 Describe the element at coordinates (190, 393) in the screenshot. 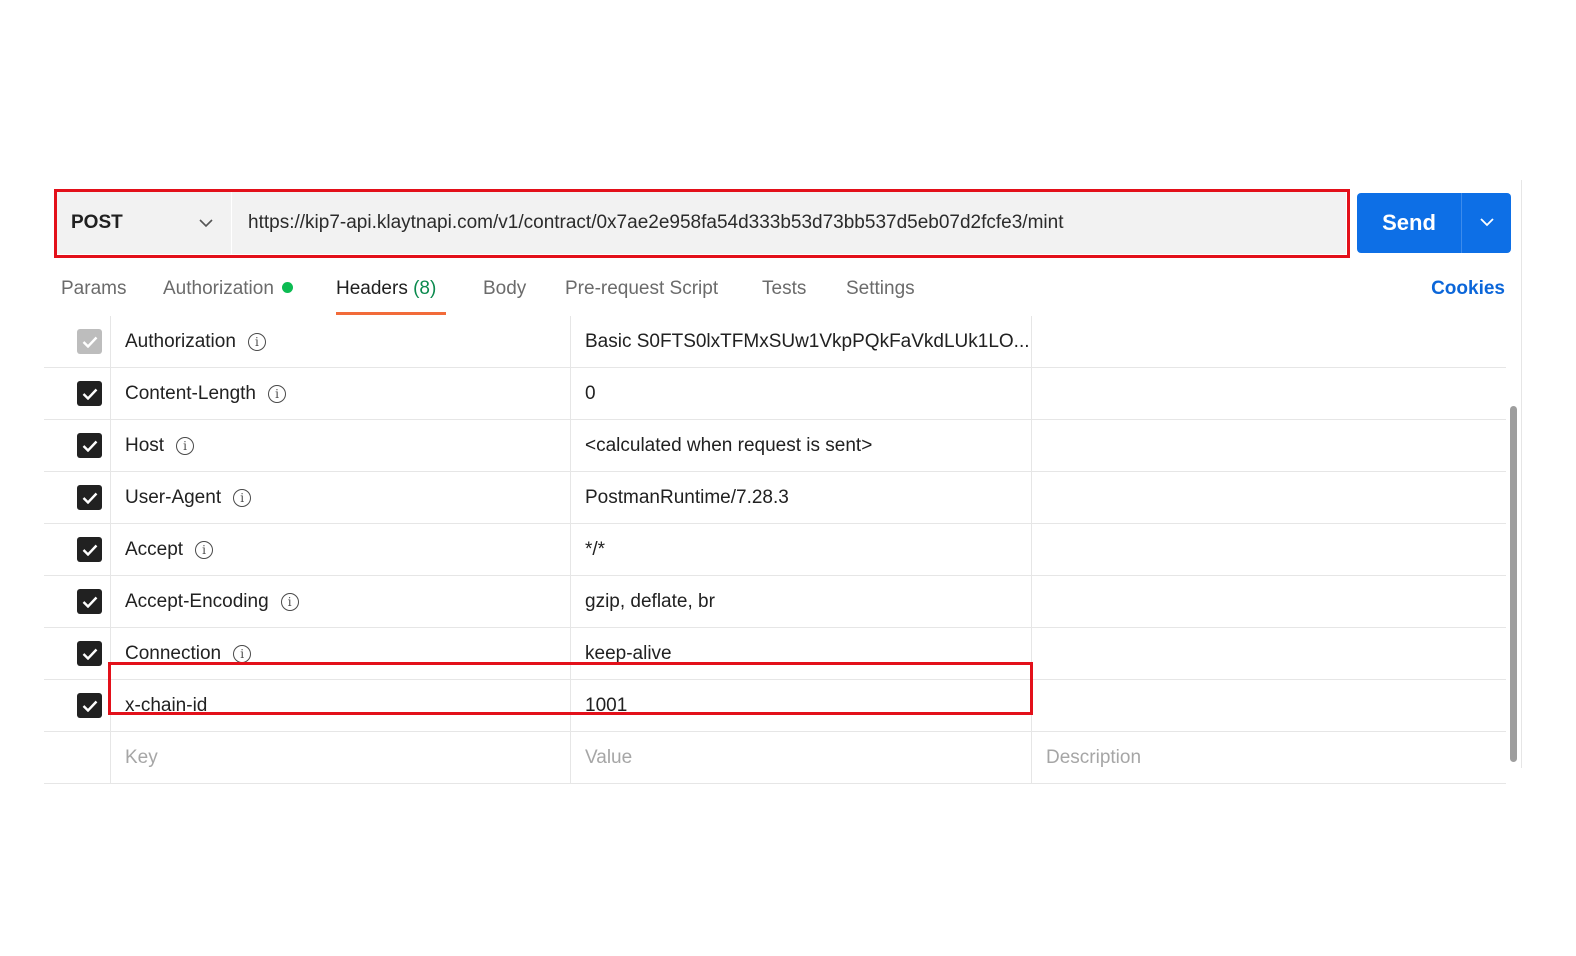

I see `header-key: Content-Length` at that location.